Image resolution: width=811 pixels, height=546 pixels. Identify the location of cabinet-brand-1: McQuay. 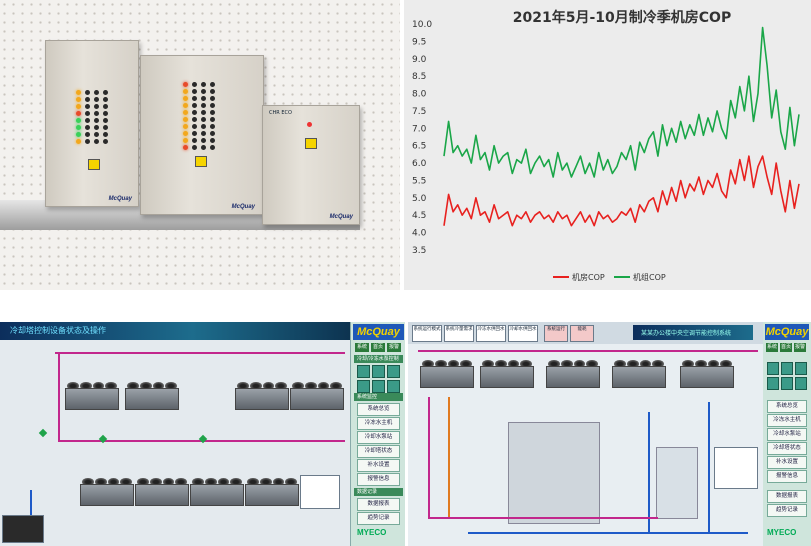
(120, 199).